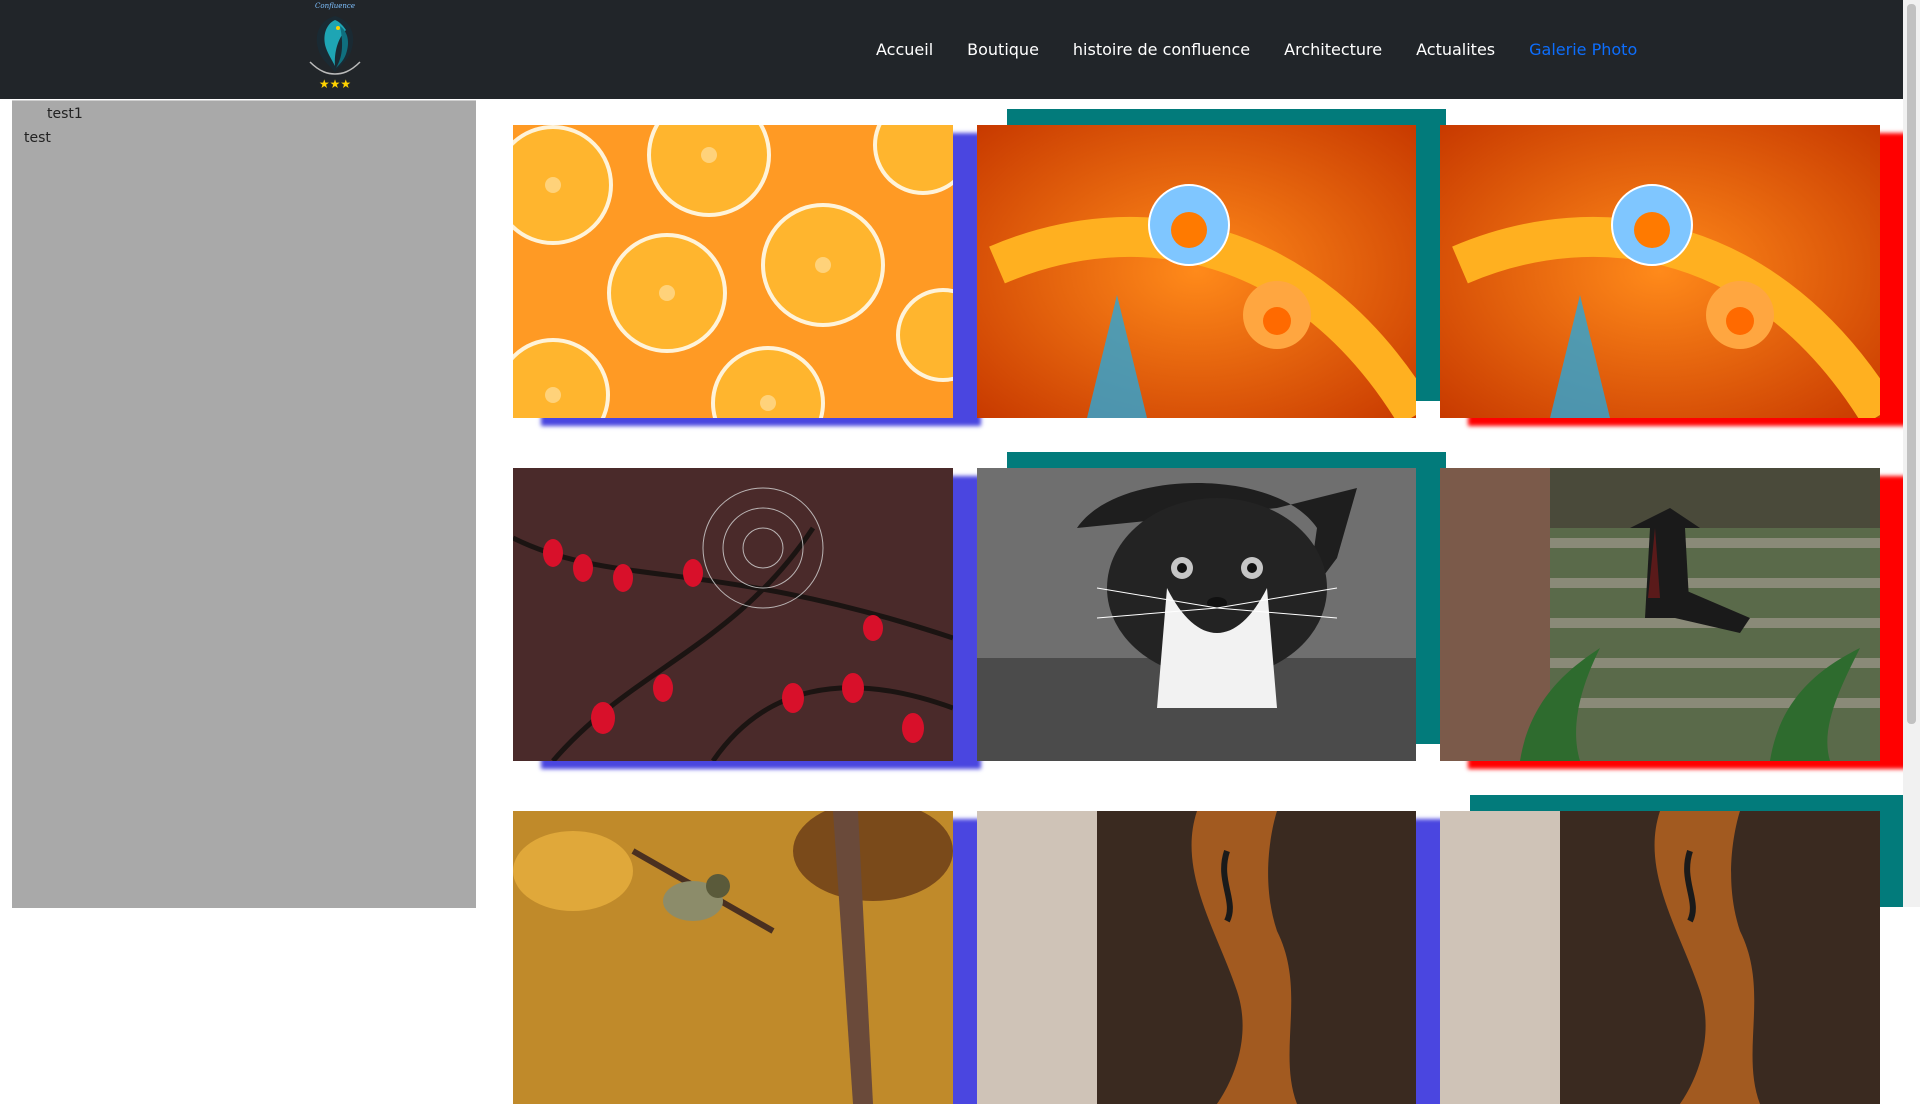 The image size is (1920, 1104). I want to click on nav-architecture: Architecture, so click(1333, 49).